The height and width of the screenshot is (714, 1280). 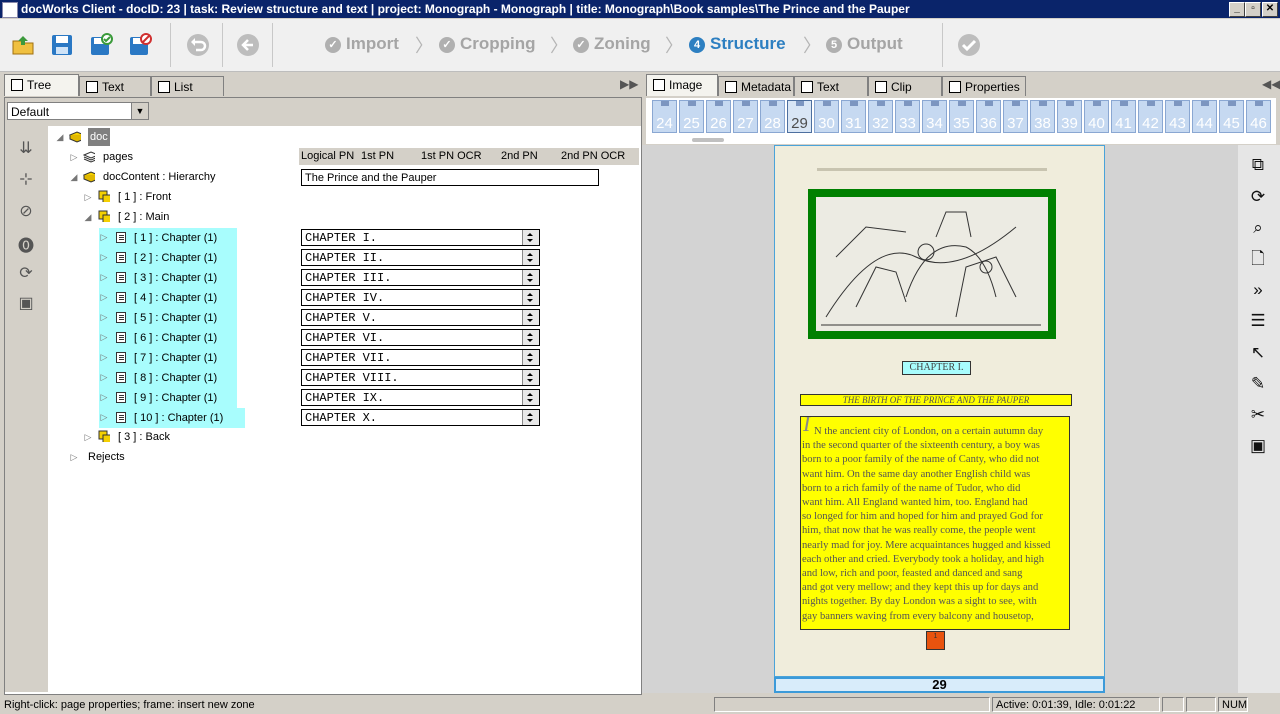 I want to click on view-select: Default ▼, so click(x=78, y=111).